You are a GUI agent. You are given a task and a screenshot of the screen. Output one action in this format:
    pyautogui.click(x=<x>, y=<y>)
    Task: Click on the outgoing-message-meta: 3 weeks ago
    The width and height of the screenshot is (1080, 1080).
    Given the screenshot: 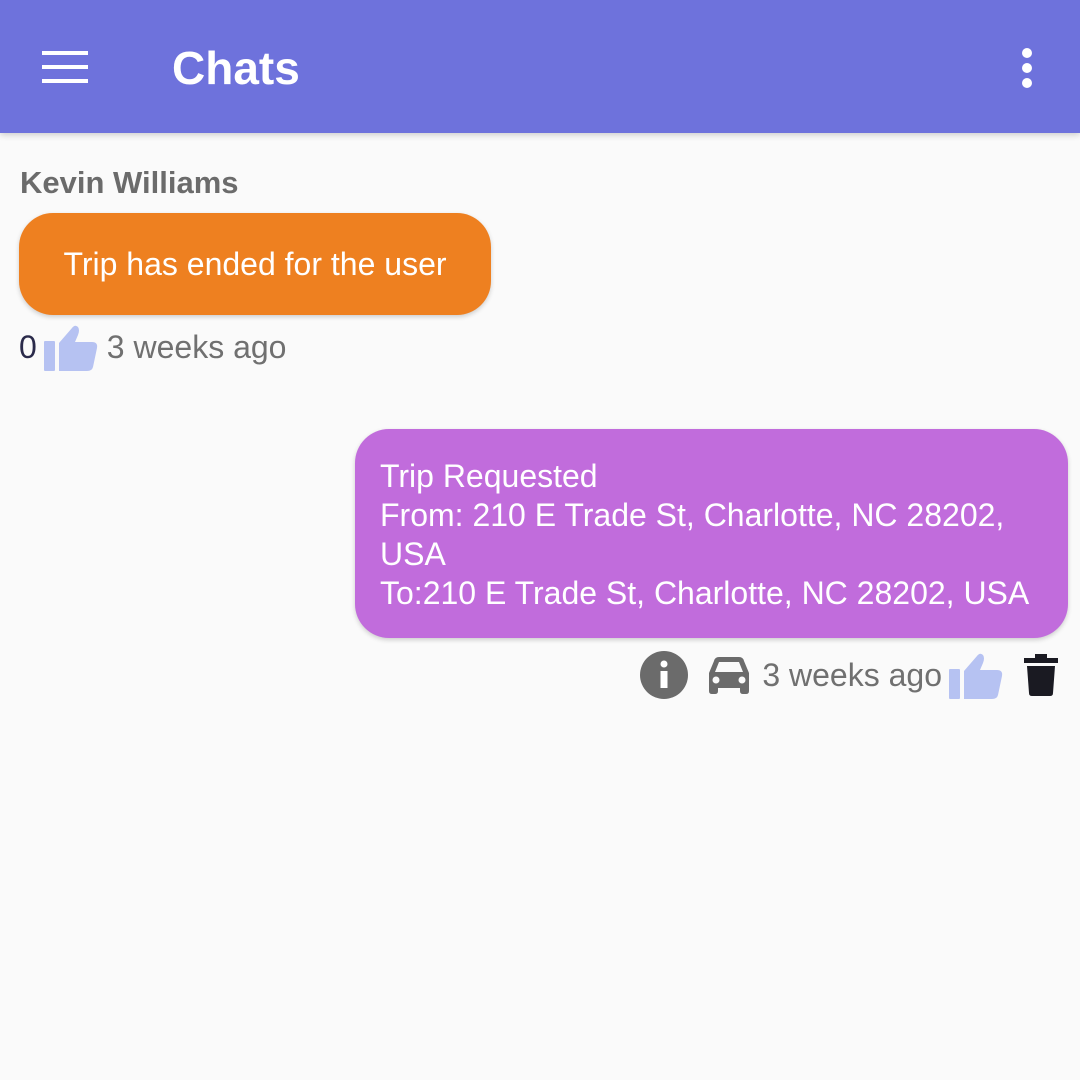 What is the action you would take?
    pyautogui.click(x=849, y=675)
    